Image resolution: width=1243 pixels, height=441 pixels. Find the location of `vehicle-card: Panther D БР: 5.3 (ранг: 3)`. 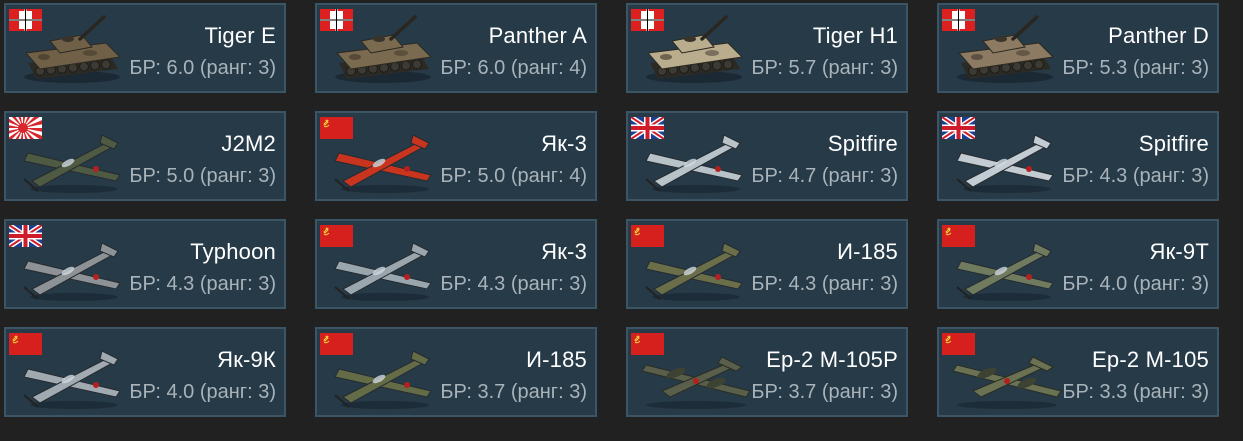

vehicle-card: Panther D БР: 5.3 (ранг: 3) is located at coordinates (1078, 48).